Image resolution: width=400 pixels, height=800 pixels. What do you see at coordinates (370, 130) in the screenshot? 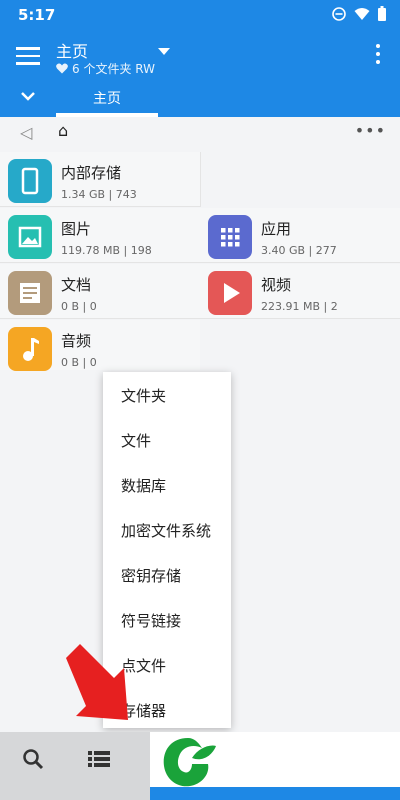
I see `breadcrumb-more-icon: •••` at bounding box center [370, 130].